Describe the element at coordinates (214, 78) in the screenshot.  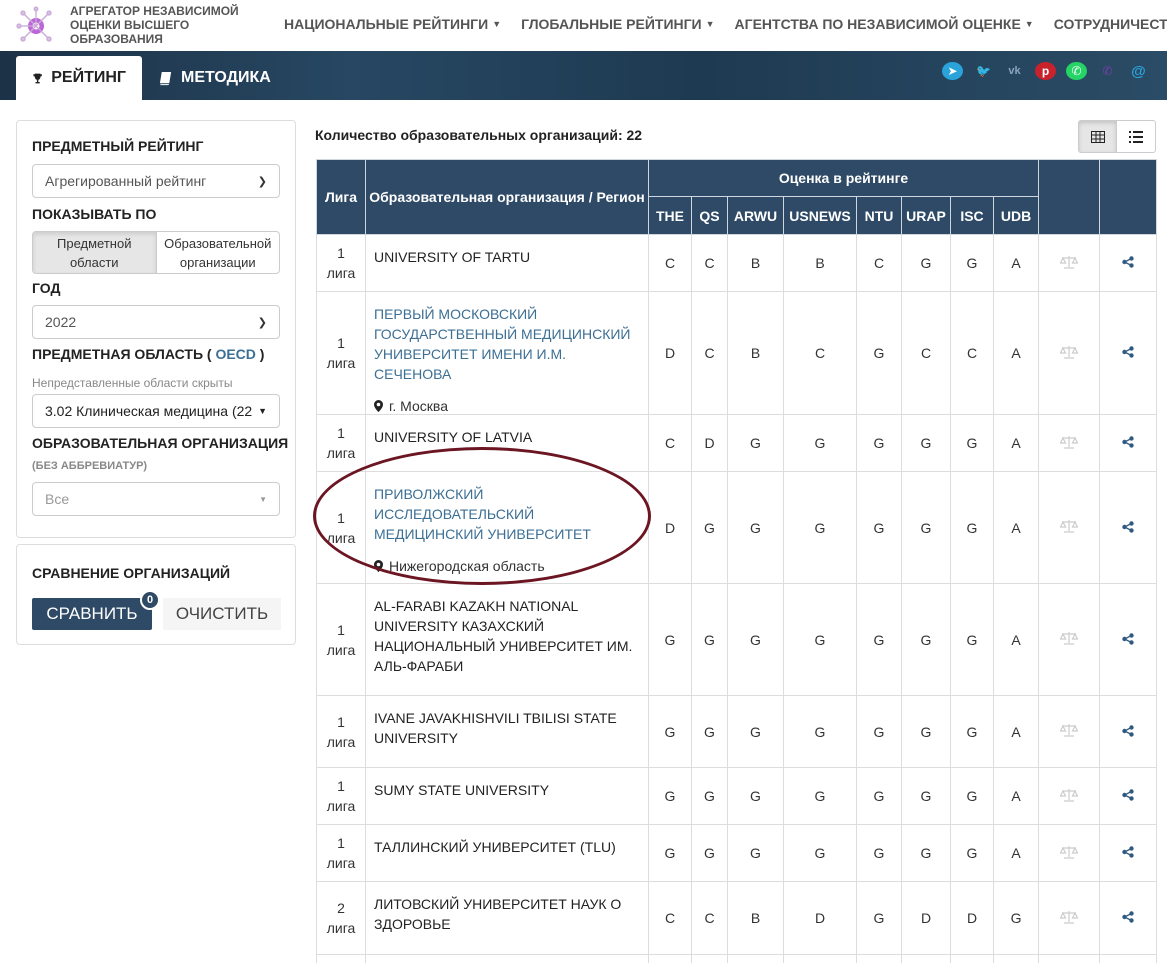
I see `tab-methodology: МЕТОДИКА` at that location.